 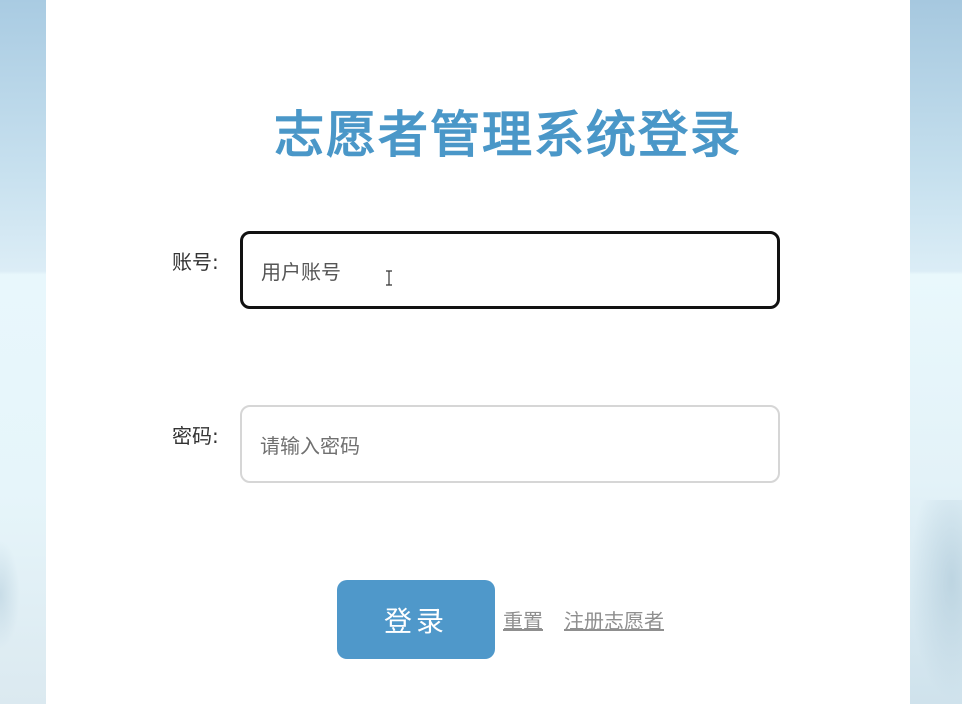 What do you see at coordinates (389, 278) in the screenshot?
I see `i-beam-cursor-icon` at bounding box center [389, 278].